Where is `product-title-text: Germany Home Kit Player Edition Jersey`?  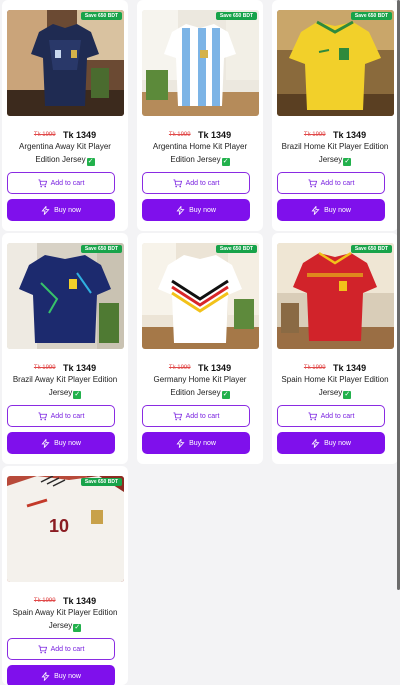
product-title-text: Germany Home Kit Player Edition Jersey is located at coordinates (200, 386).